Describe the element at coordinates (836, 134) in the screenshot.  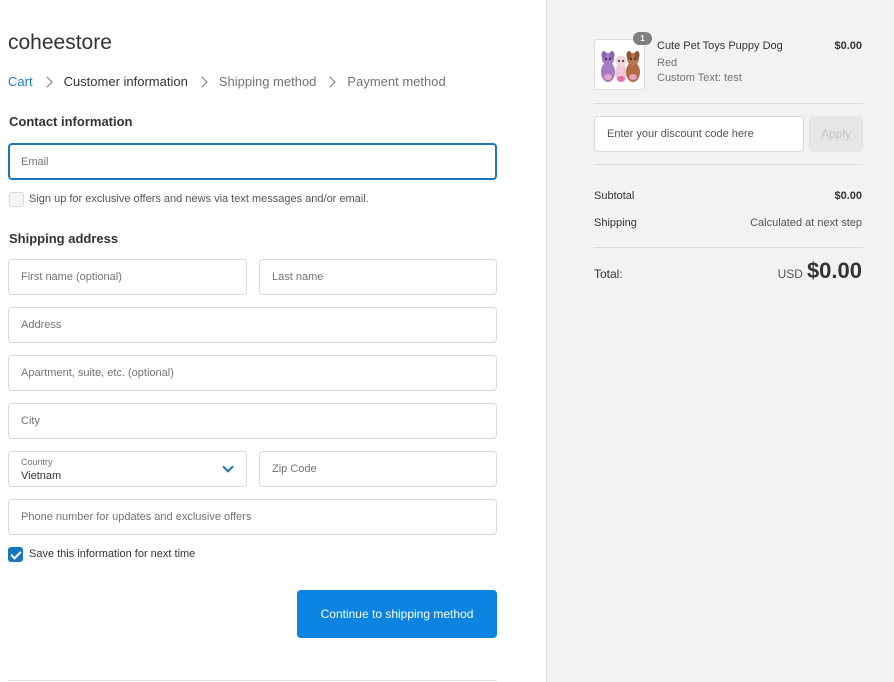
I see `apply-discount-button: Apply` at that location.